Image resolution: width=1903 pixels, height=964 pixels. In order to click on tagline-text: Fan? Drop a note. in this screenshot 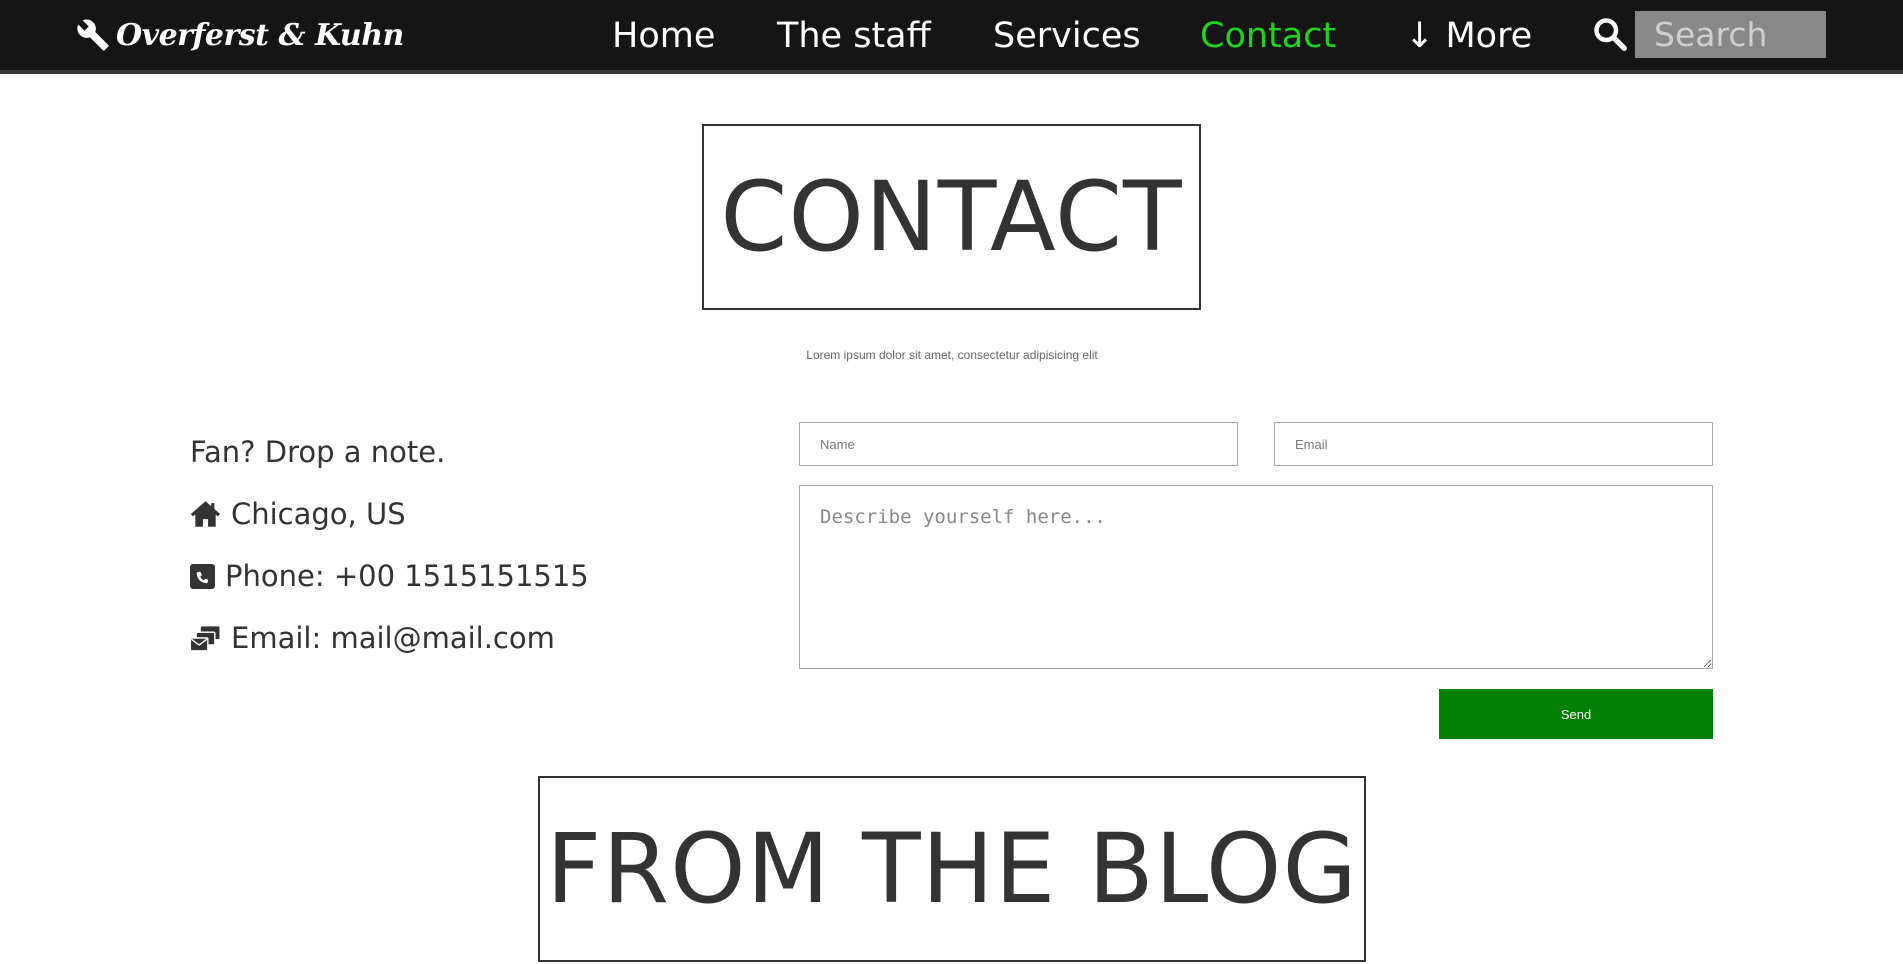, I will do `click(318, 452)`.